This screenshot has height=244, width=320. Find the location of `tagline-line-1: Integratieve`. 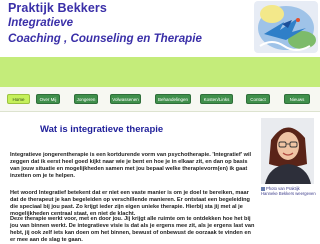

tagline-line-1: Integratieve is located at coordinates (41, 22).